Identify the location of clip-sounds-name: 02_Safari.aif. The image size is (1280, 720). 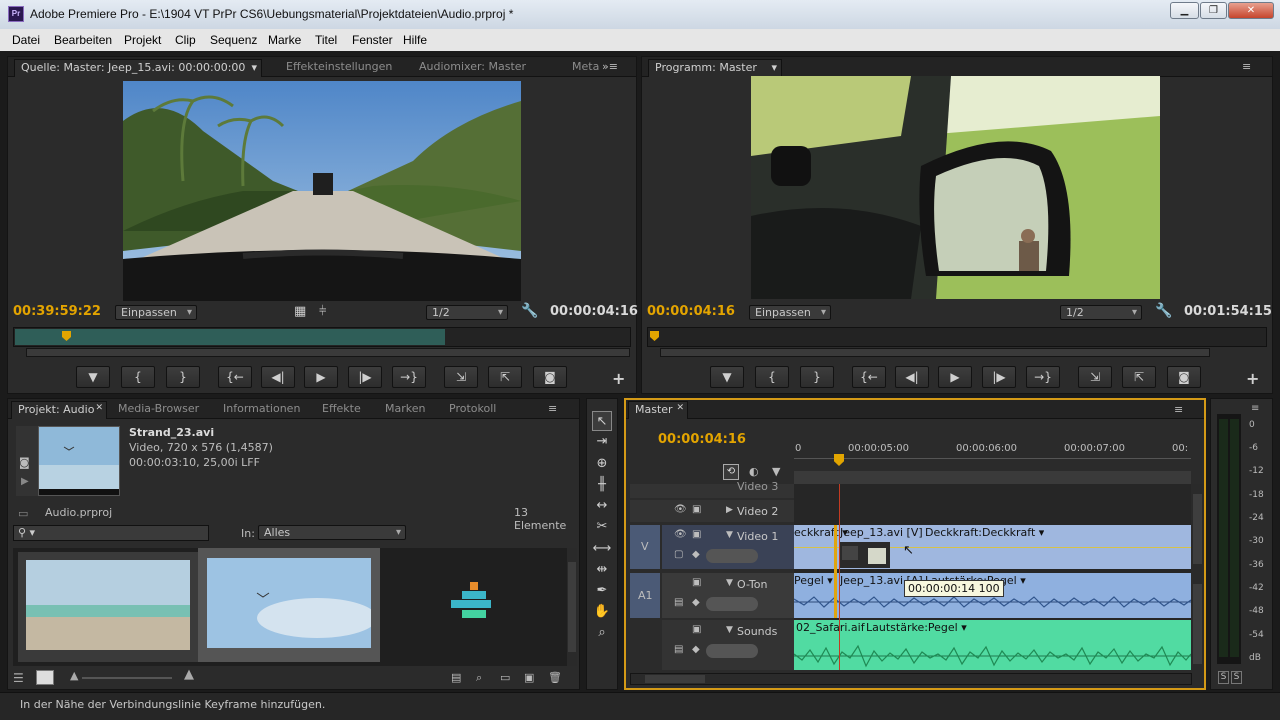
(830, 627).